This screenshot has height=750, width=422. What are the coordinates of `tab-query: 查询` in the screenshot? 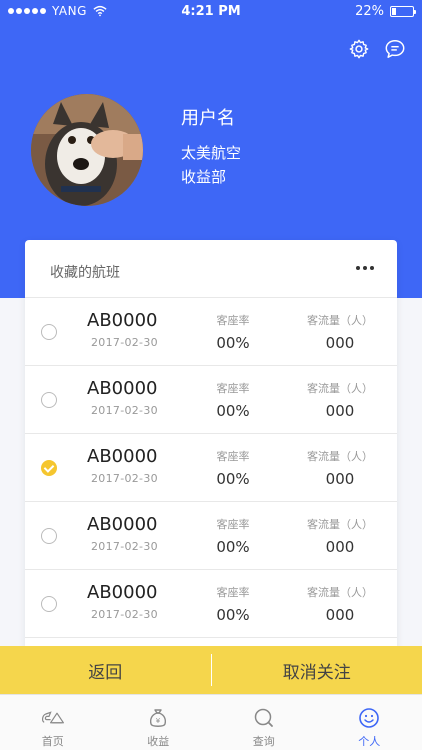 It's located at (264, 722).